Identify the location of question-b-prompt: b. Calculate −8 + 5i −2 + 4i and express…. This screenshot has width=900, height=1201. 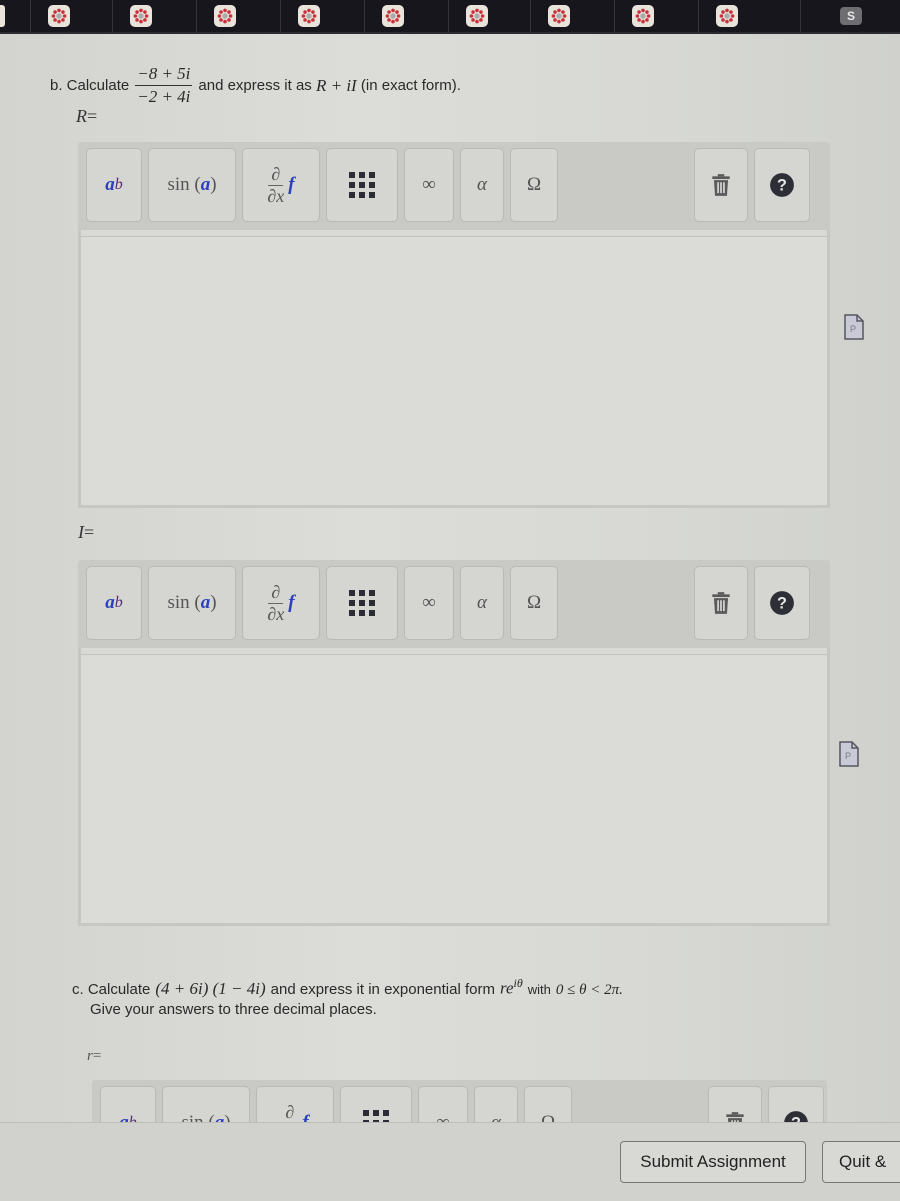
(255, 85).